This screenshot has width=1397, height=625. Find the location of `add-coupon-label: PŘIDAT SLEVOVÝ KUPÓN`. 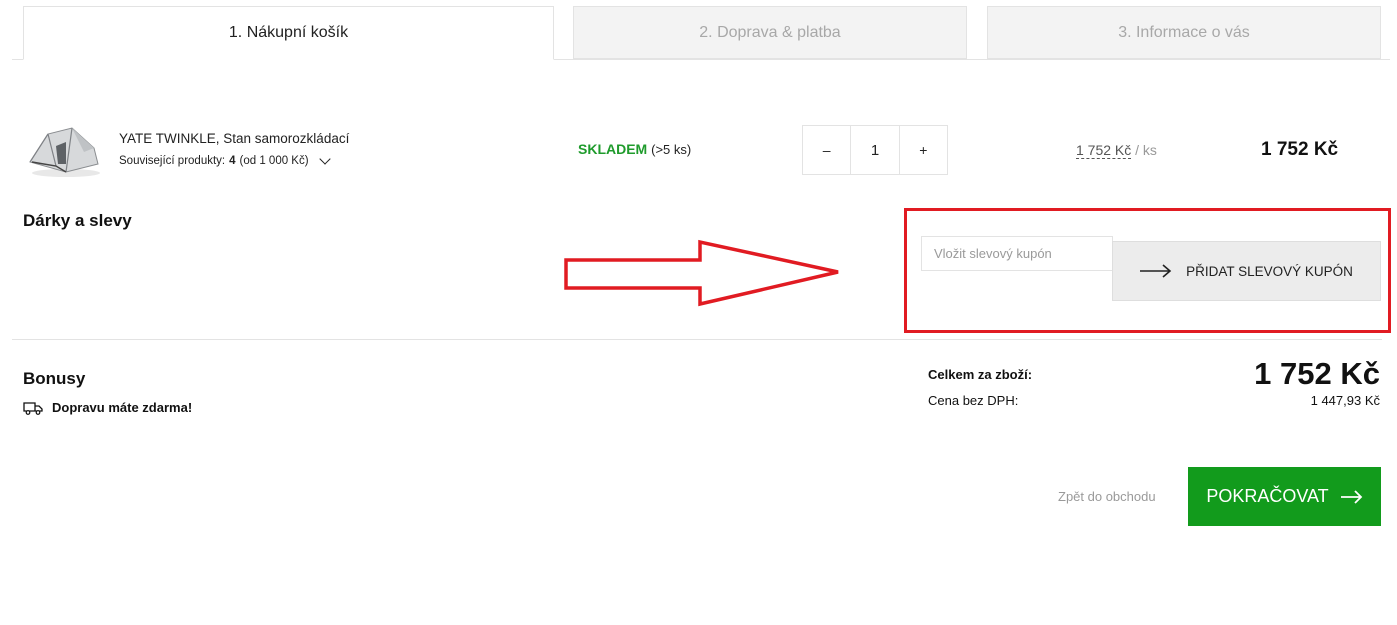

add-coupon-label: PŘIDAT SLEVOVÝ KUPÓN is located at coordinates (1269, 271).